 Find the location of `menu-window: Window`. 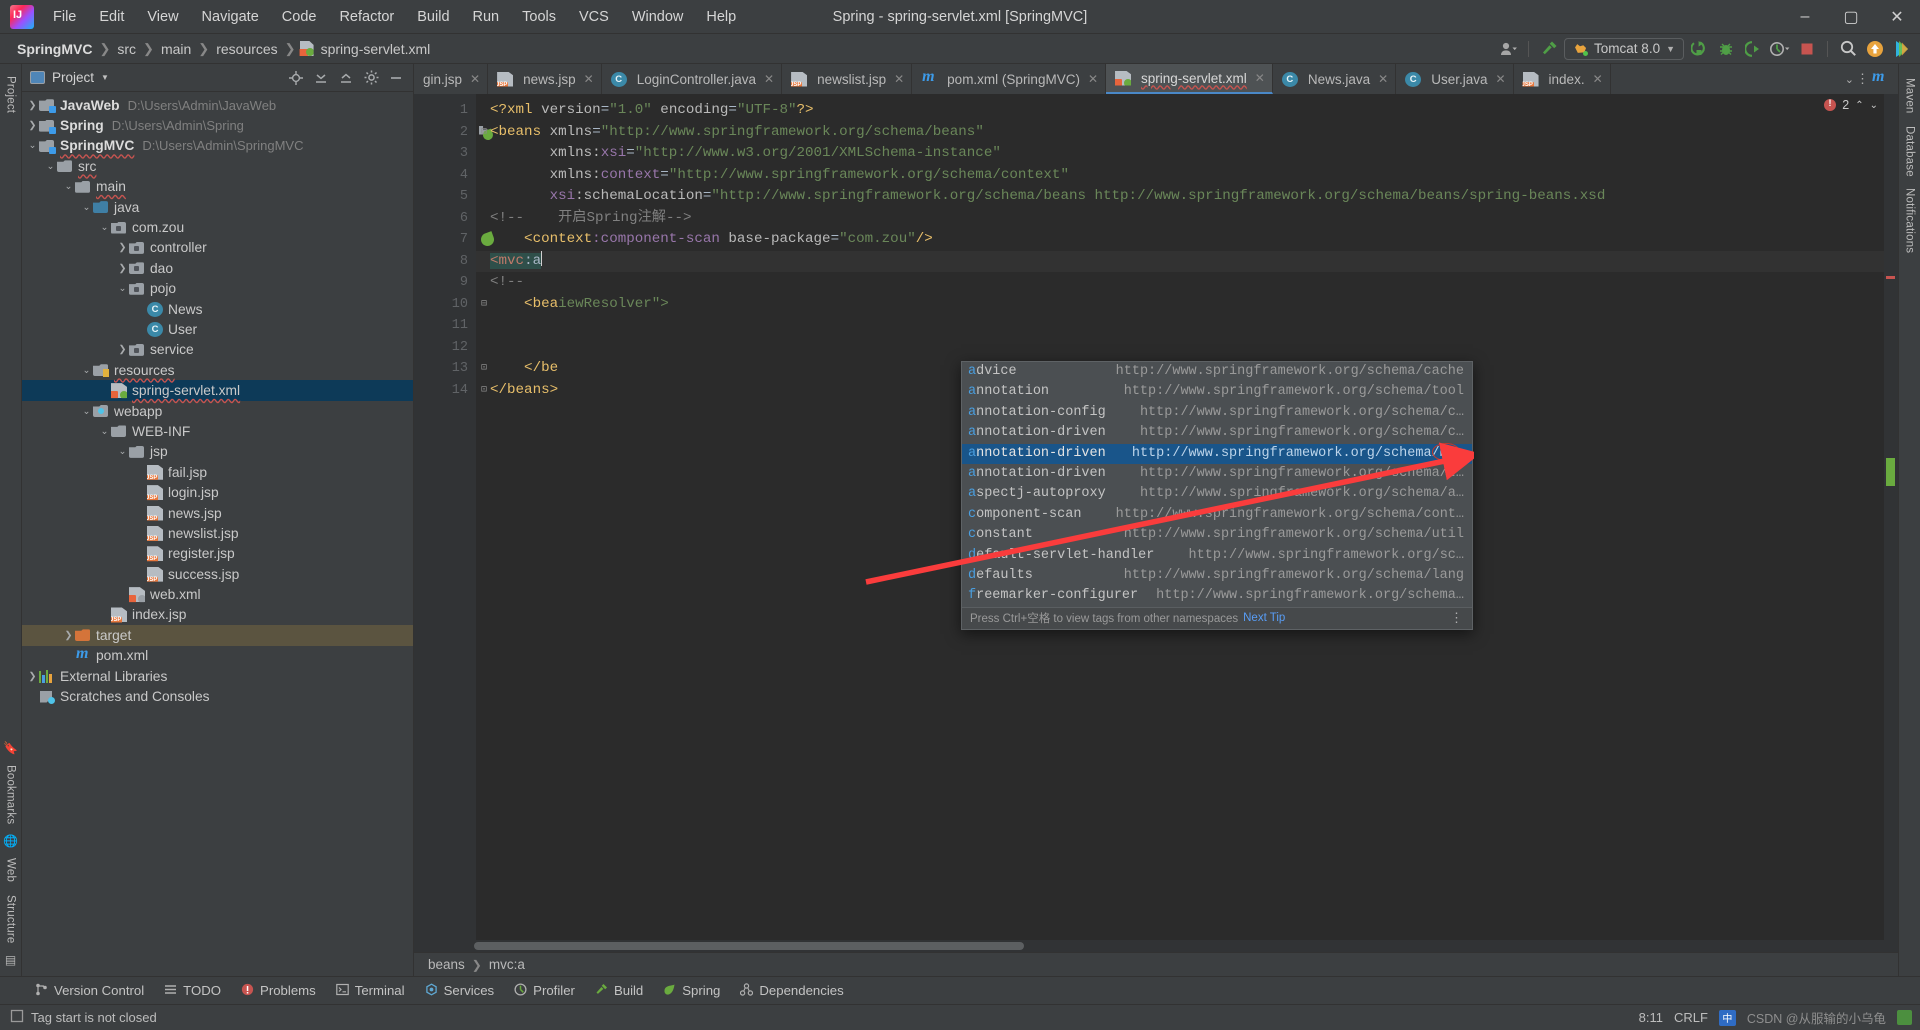

menu-window: Window is located at coordinates (658, 17).